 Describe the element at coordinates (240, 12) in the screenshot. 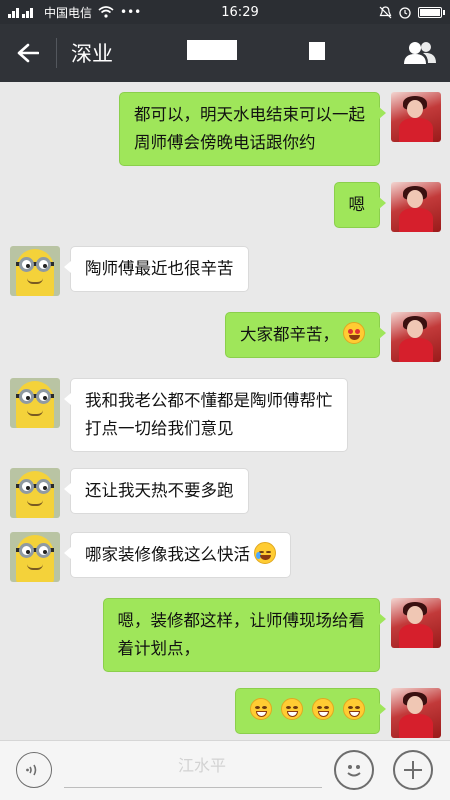

I see `status-time: 16:29` at that location.